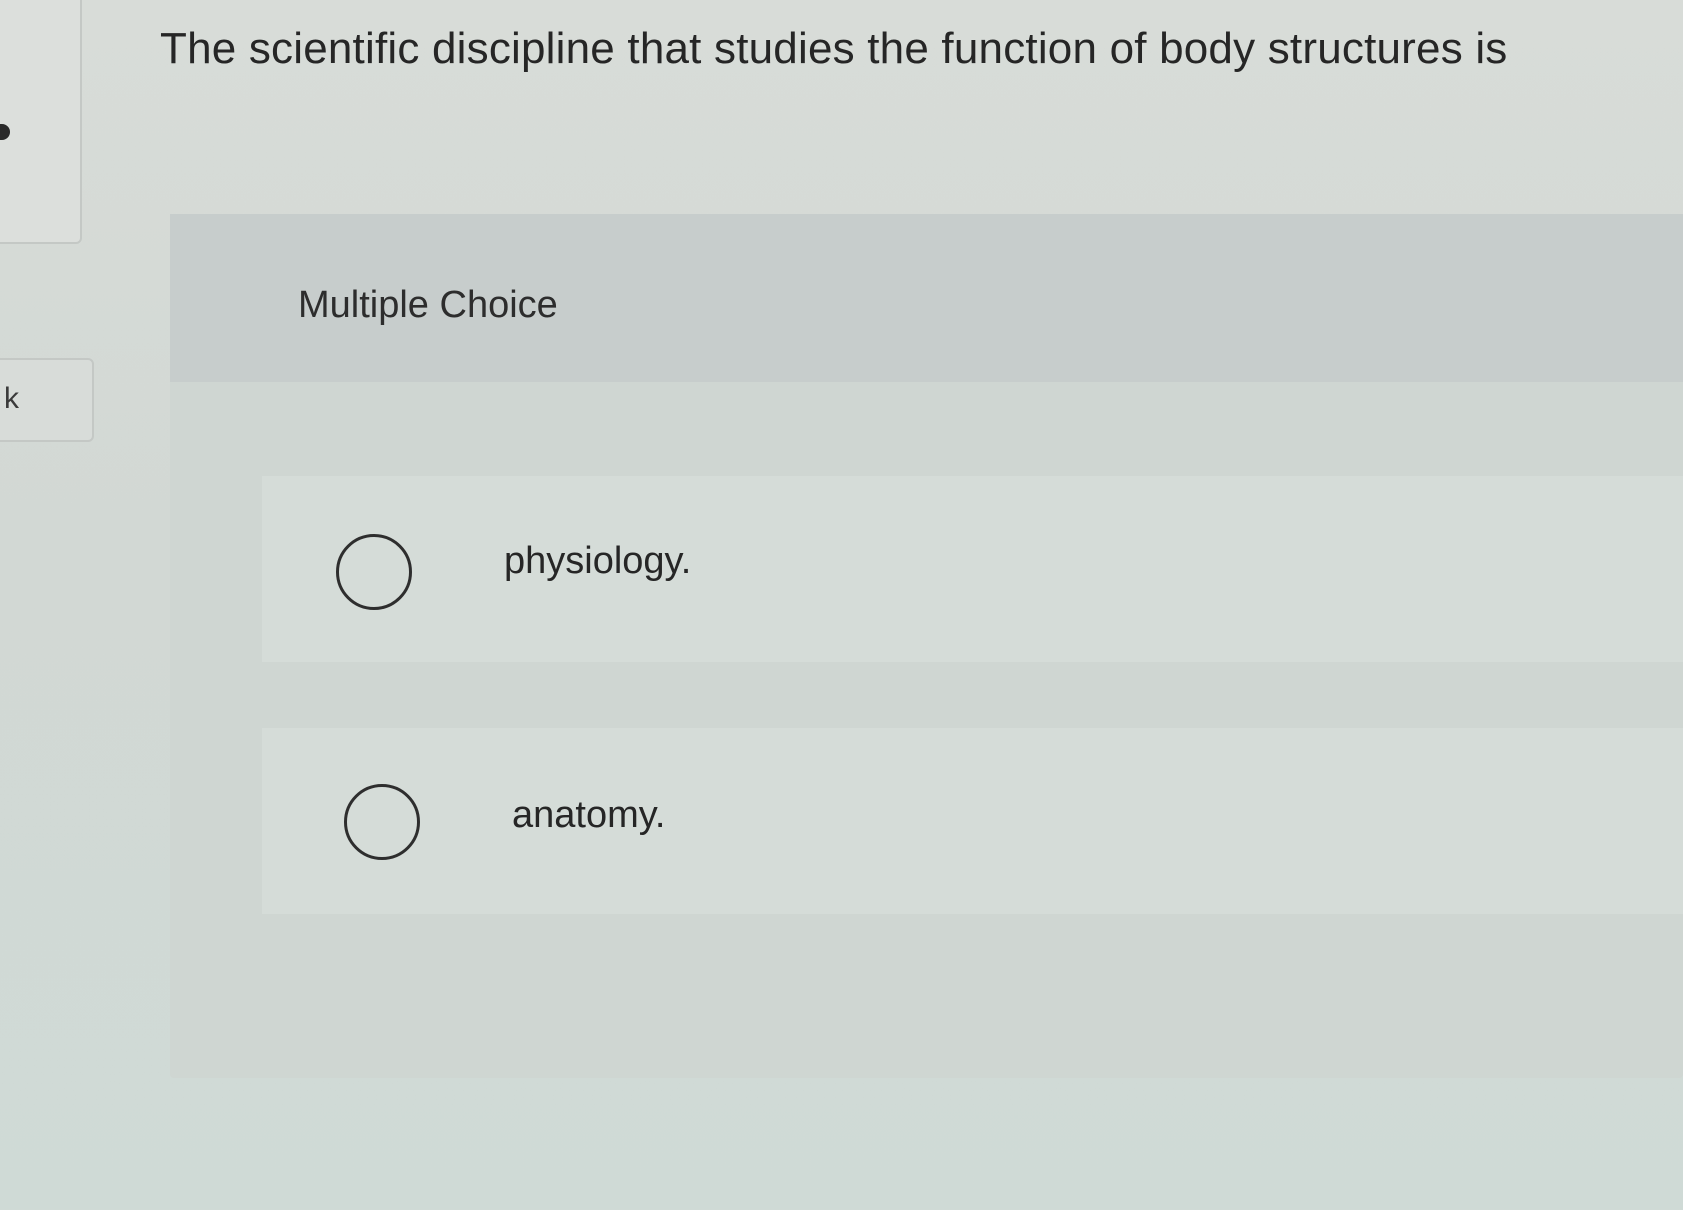  I want to click on choice-label: anatomy., so click(589, 815).